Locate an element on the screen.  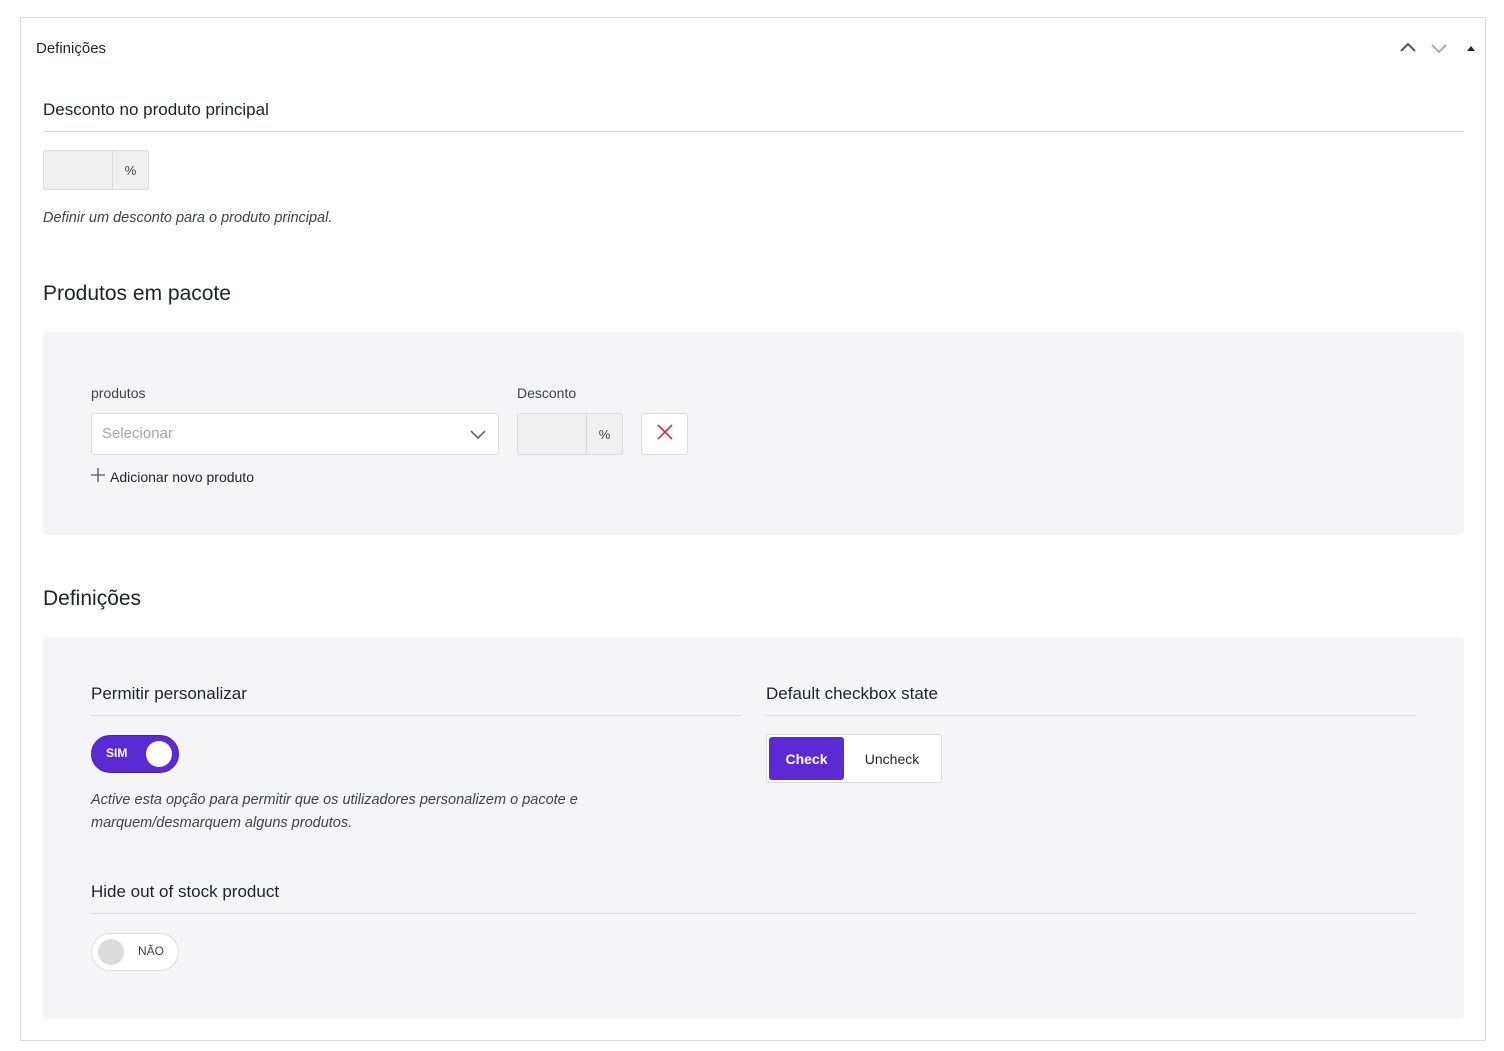
main-discount-input is located at coordinates (78, 170).